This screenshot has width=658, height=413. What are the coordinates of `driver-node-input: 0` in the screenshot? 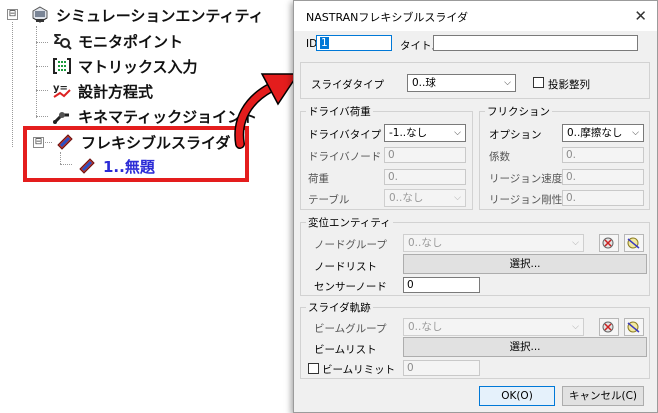 It's located at (425, 155).